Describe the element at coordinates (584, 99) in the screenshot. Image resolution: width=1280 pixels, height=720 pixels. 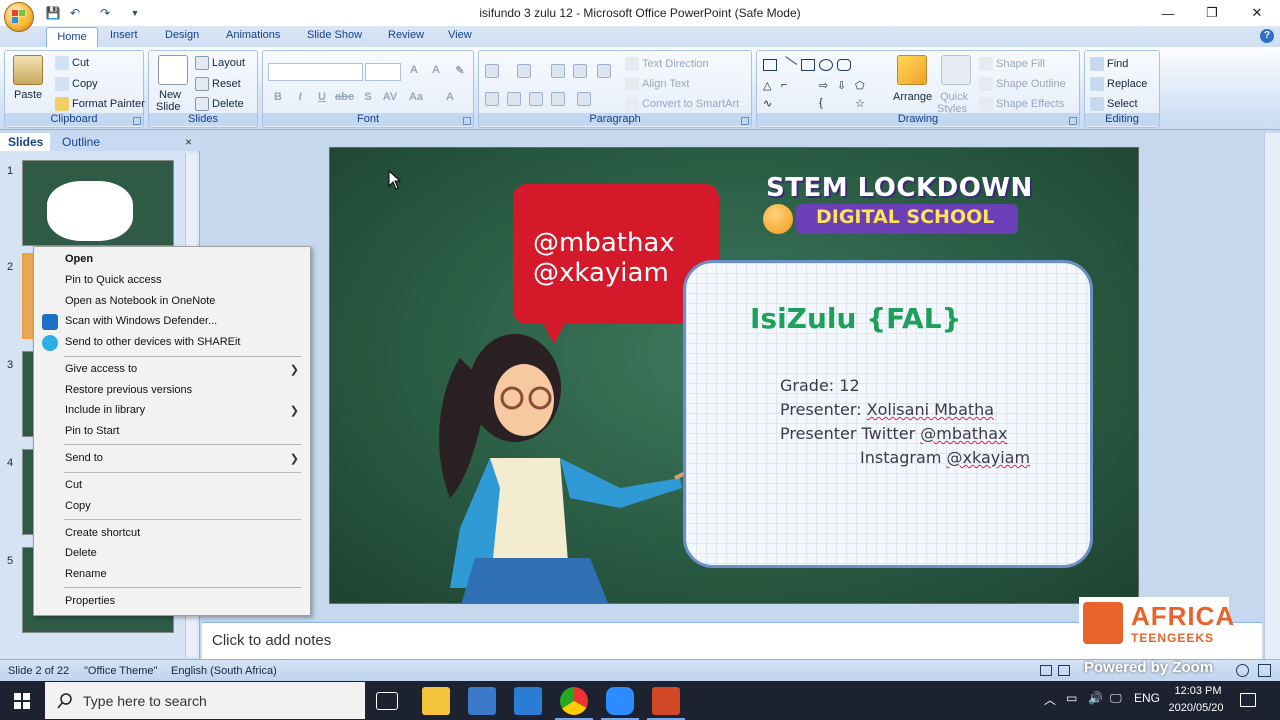
I see `columns-icon` at that location.